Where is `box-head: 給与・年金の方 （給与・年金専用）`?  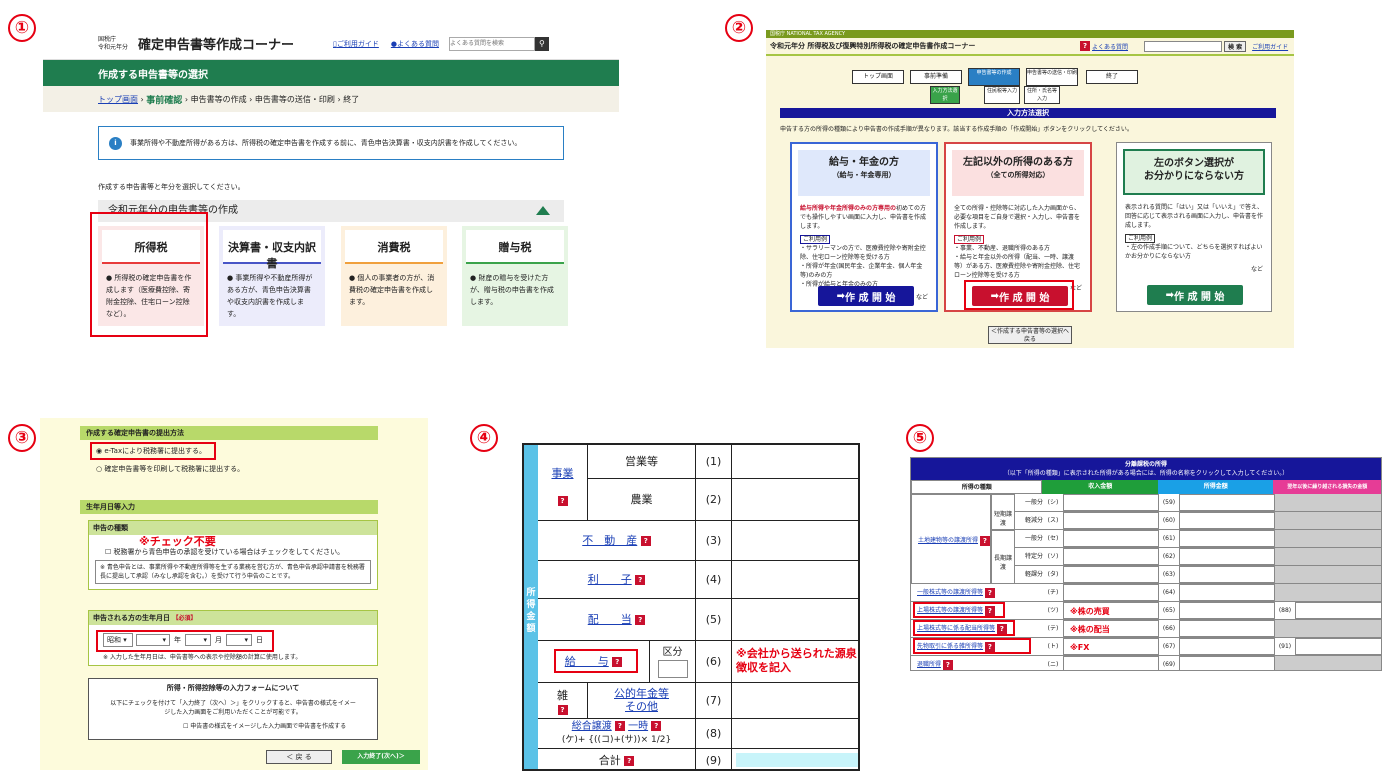 box-head: 給与・年金の方 （給与・年金専用） is located at coordinates (864, 173).